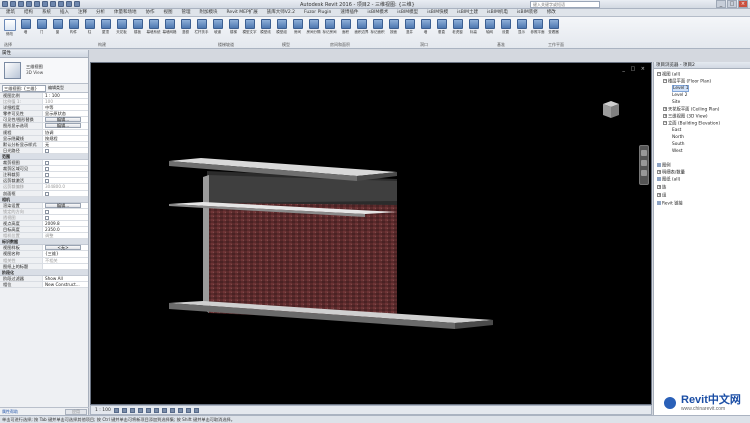 The image size is (750, 423). What do you see at coordinates (473, 29) in the screenshot?
I see `ribbon-tool-29: 标高` at bounding box center [473, 29].